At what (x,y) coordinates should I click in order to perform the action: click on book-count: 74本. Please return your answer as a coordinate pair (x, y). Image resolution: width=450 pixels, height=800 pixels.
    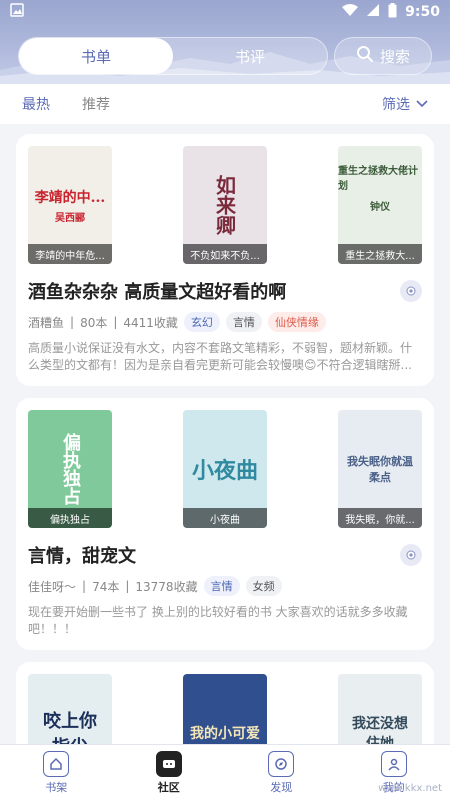
    Looking at the image, I should click on (106, 586).